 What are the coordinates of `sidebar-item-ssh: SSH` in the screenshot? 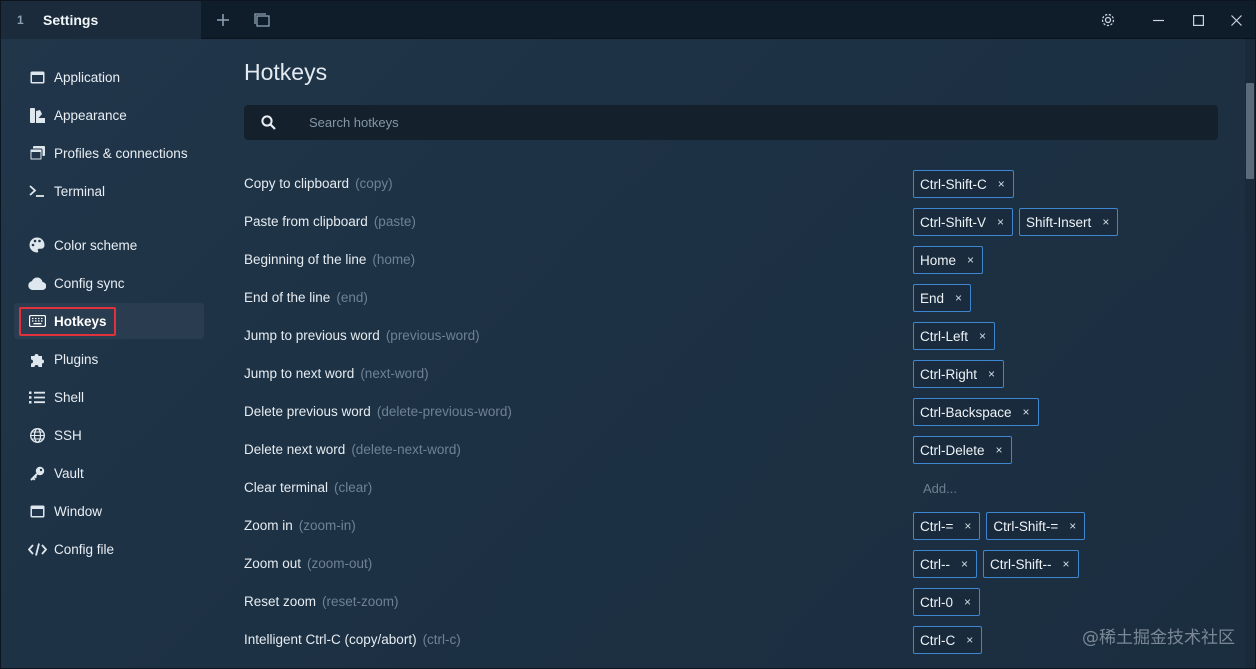 It's located at (109, 435).